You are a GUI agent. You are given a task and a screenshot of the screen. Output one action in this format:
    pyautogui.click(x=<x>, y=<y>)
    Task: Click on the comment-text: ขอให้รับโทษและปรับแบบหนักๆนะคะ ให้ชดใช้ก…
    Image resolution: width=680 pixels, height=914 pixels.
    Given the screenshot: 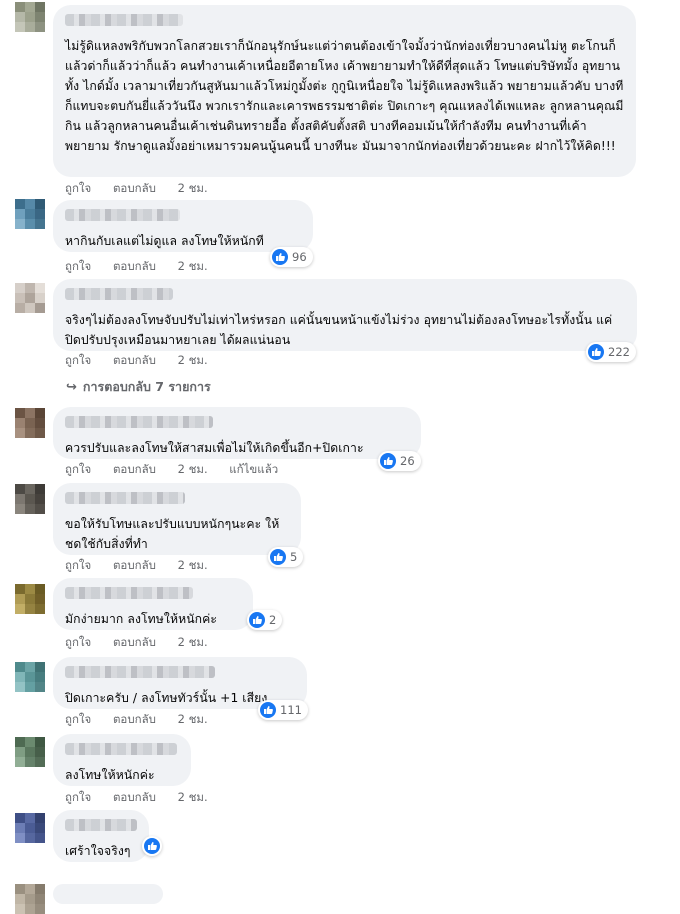 What is the action you would take?
    pyautogui.click(x=172, y=534)
    